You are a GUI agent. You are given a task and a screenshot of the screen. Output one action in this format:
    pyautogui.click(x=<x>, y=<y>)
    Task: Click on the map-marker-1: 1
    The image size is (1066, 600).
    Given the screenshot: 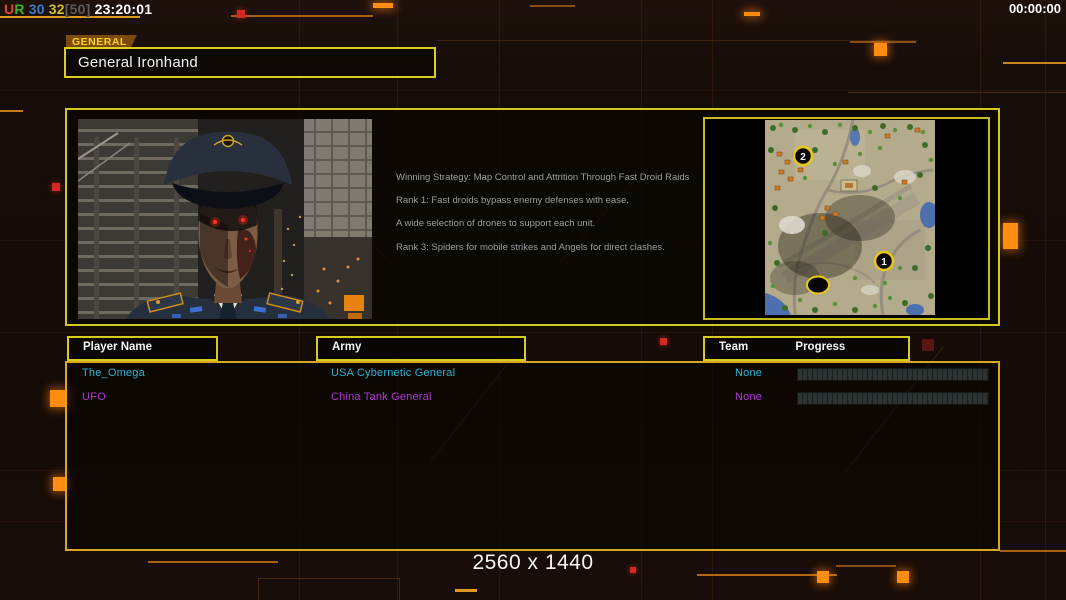 What is the action you would take?
    pyautogui.click(x=884, y=261)
    